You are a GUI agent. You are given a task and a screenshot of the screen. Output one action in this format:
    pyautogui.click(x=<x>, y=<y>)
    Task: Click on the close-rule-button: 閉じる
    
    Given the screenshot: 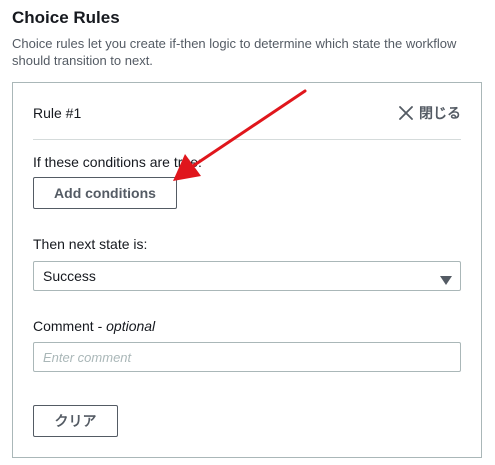 What is the action you would take?
    pyautogui.click(x=430, y=113)
    